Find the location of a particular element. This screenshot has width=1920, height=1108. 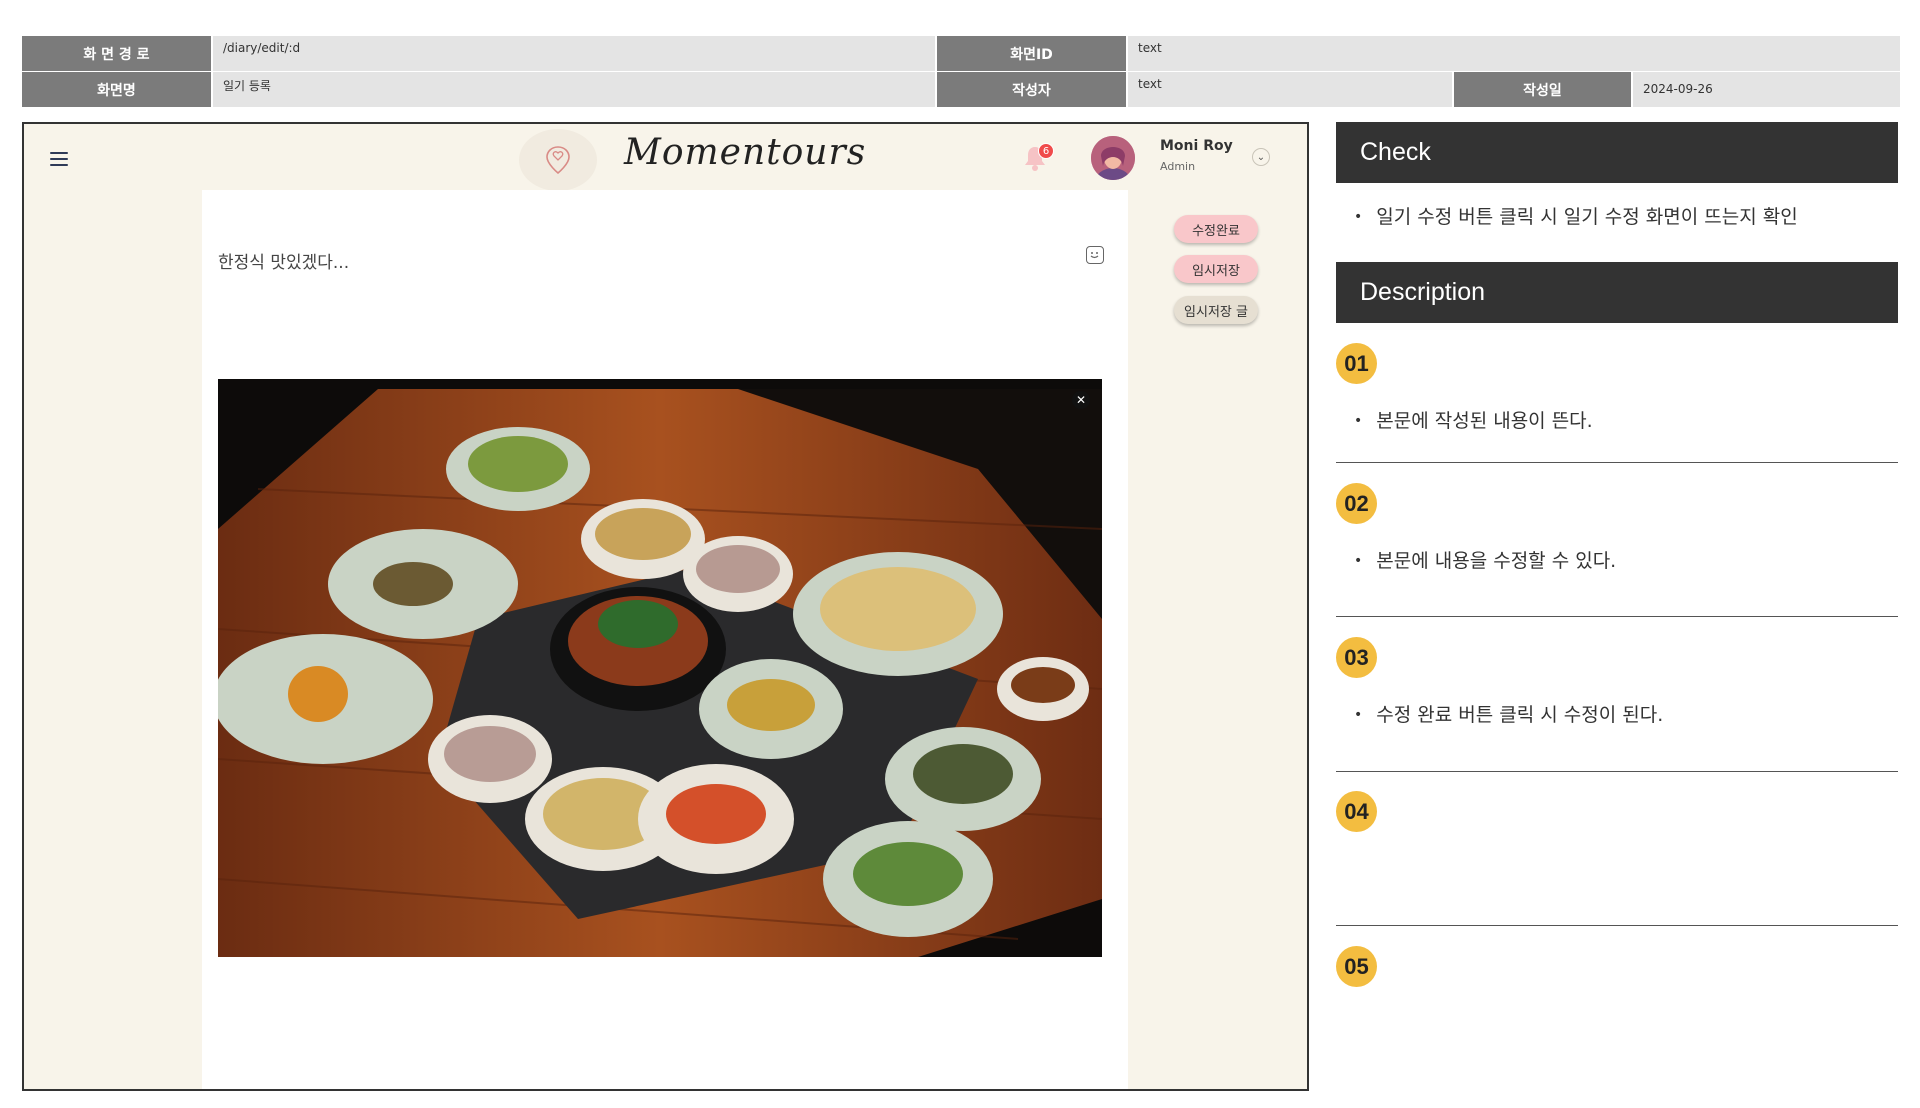

screen-id-value: text is located at coordinates (1514, 53).